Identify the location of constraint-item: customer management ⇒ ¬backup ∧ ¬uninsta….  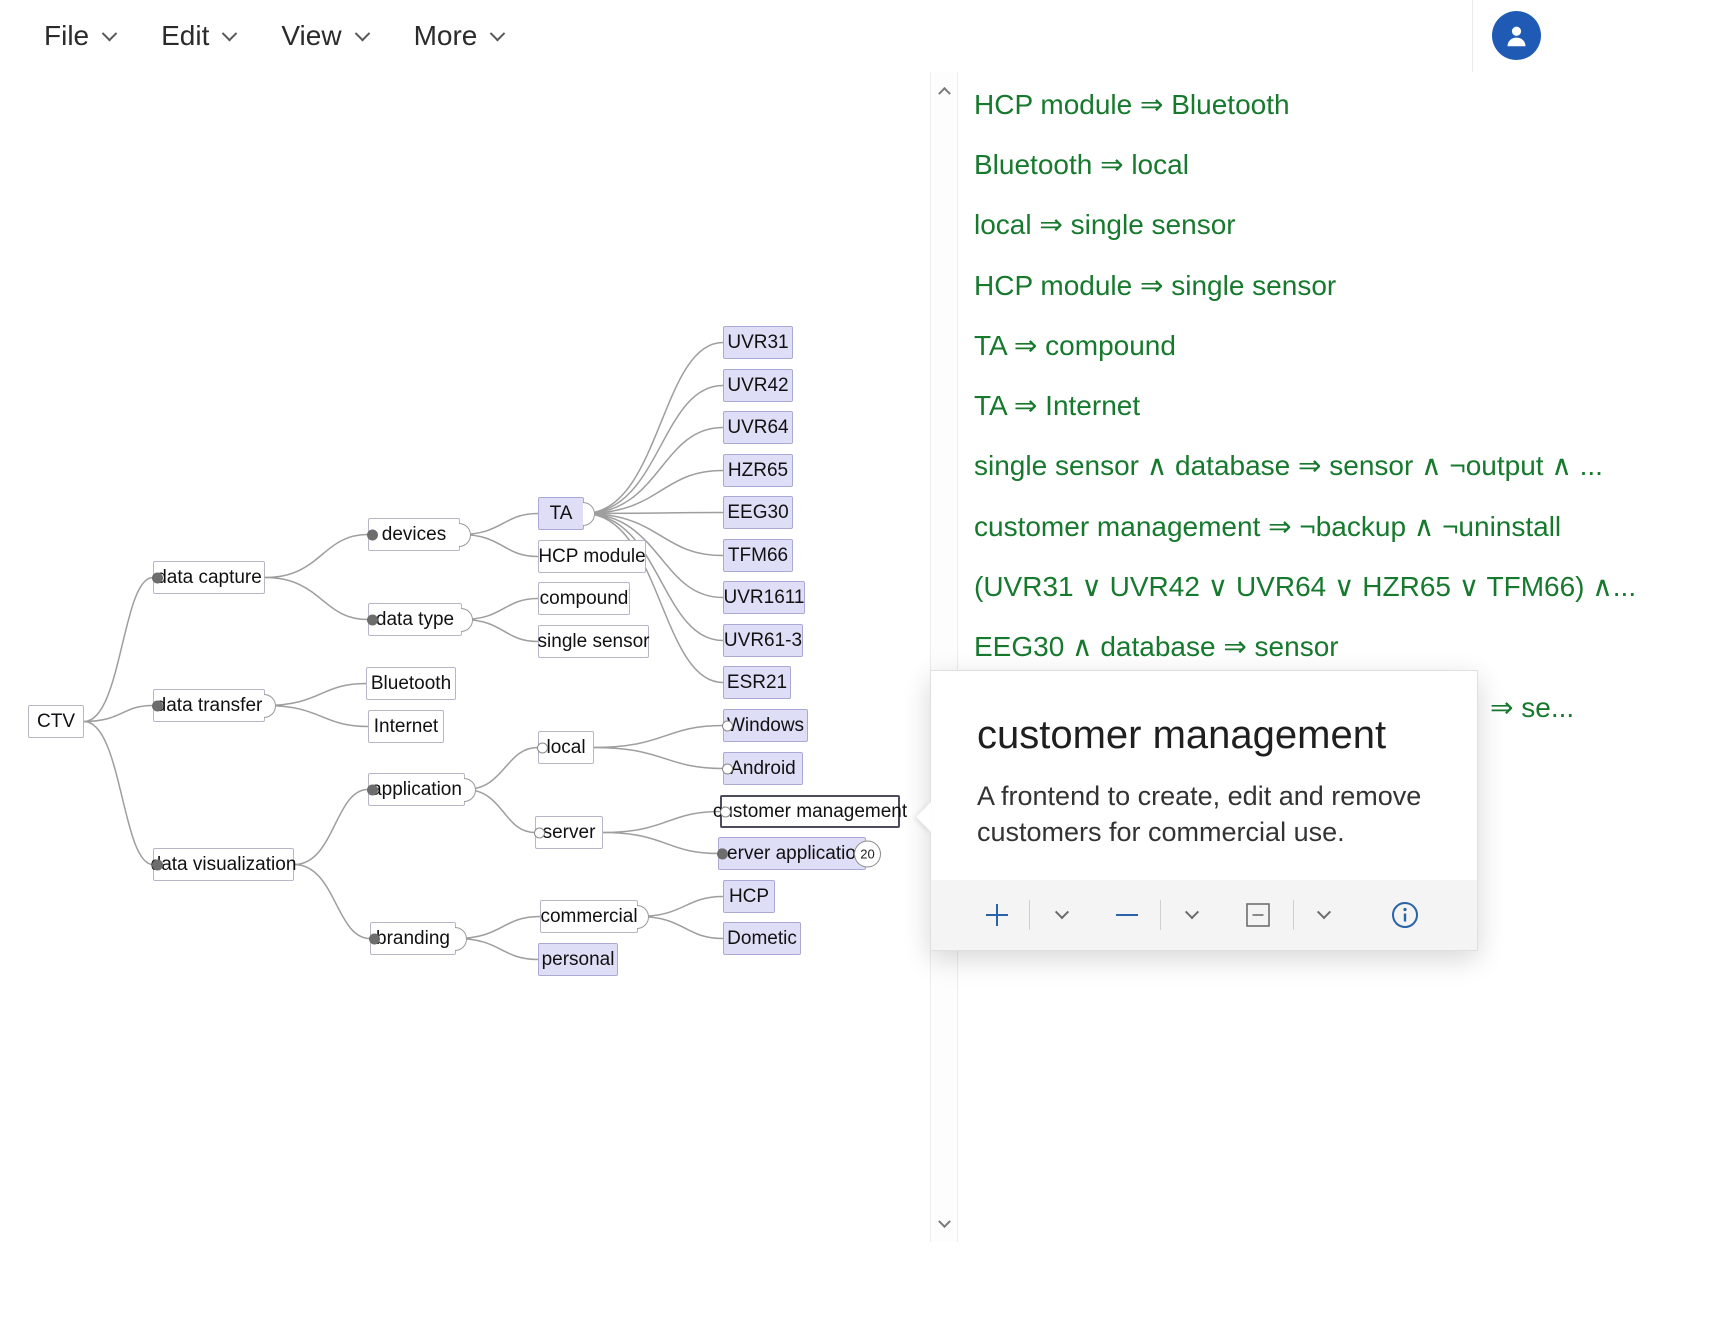
(1343, 526).